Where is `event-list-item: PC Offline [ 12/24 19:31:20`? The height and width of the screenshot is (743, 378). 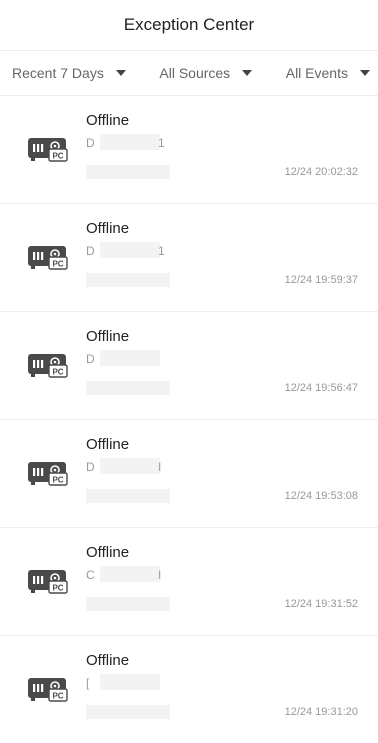 event-list-item: PC Offline [ 12/24 19:31:20 is located at coordinates (189, 689).